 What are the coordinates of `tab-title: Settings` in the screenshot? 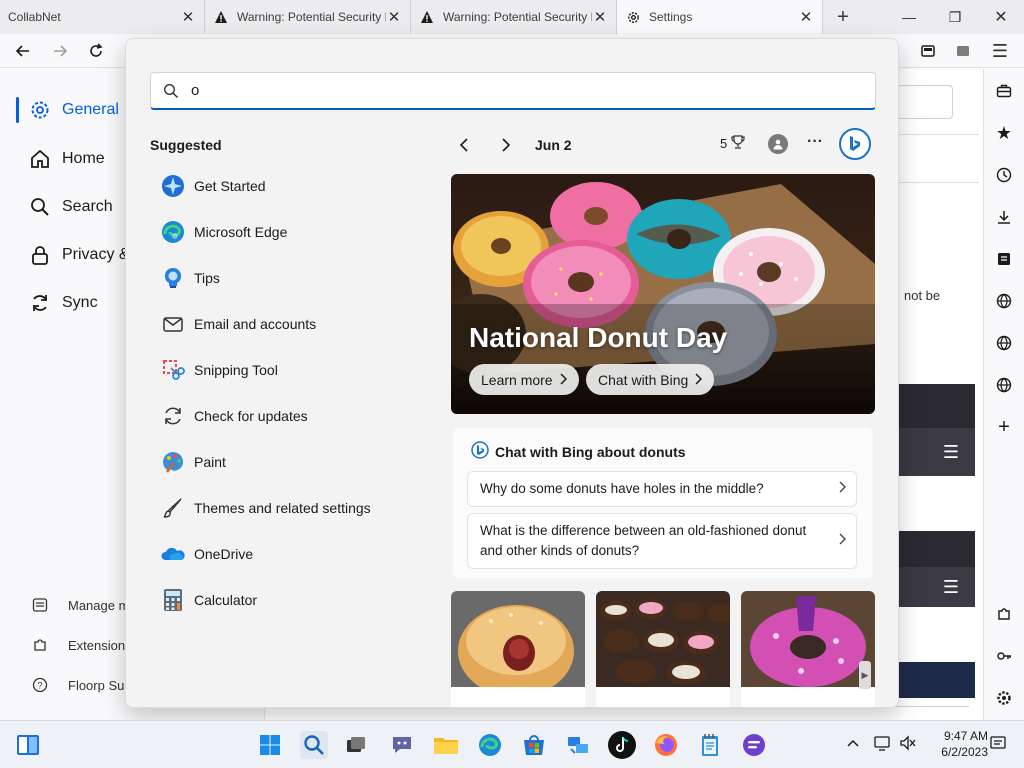 It's located at (671, 17).